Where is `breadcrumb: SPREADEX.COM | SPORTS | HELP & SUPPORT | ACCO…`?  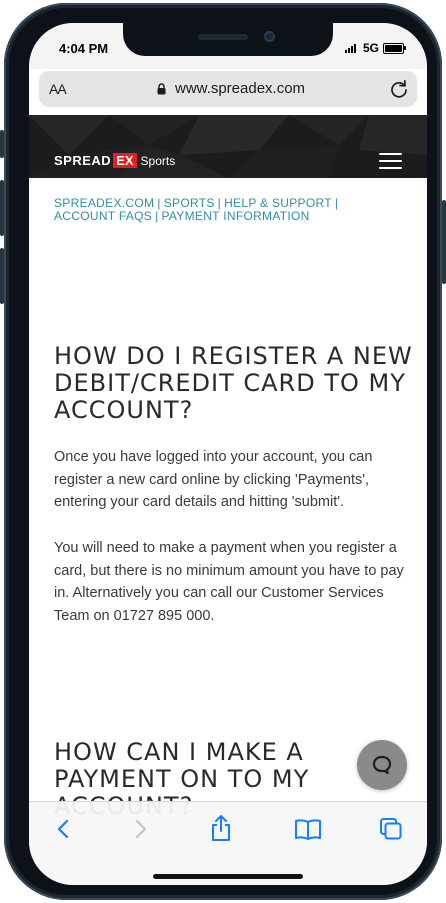
breadcrumb: SPREADEX.COM | SPORTS | HELP & SUPPORT | ACCO… is located at coordinates (204, 210).